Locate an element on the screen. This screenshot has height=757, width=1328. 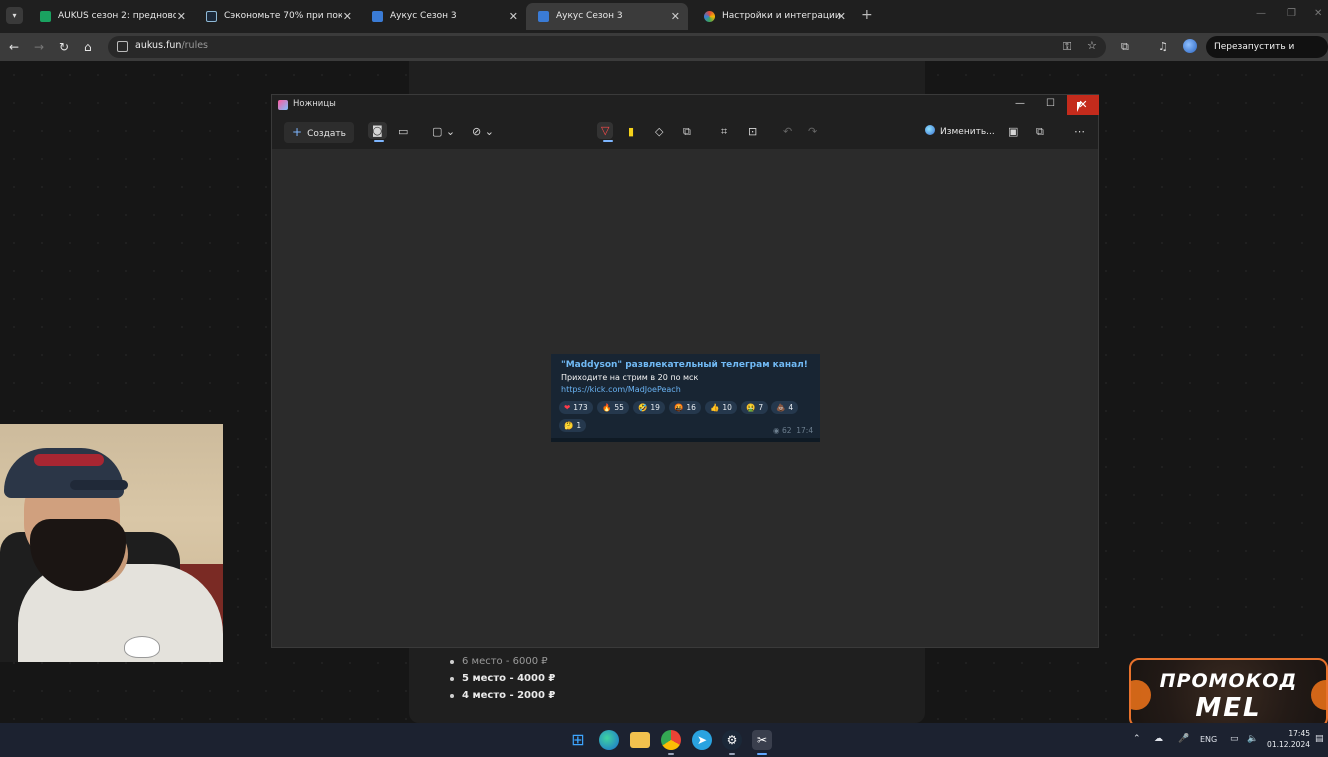
save-icon: ▣ is located at coordinates (1013, 131).